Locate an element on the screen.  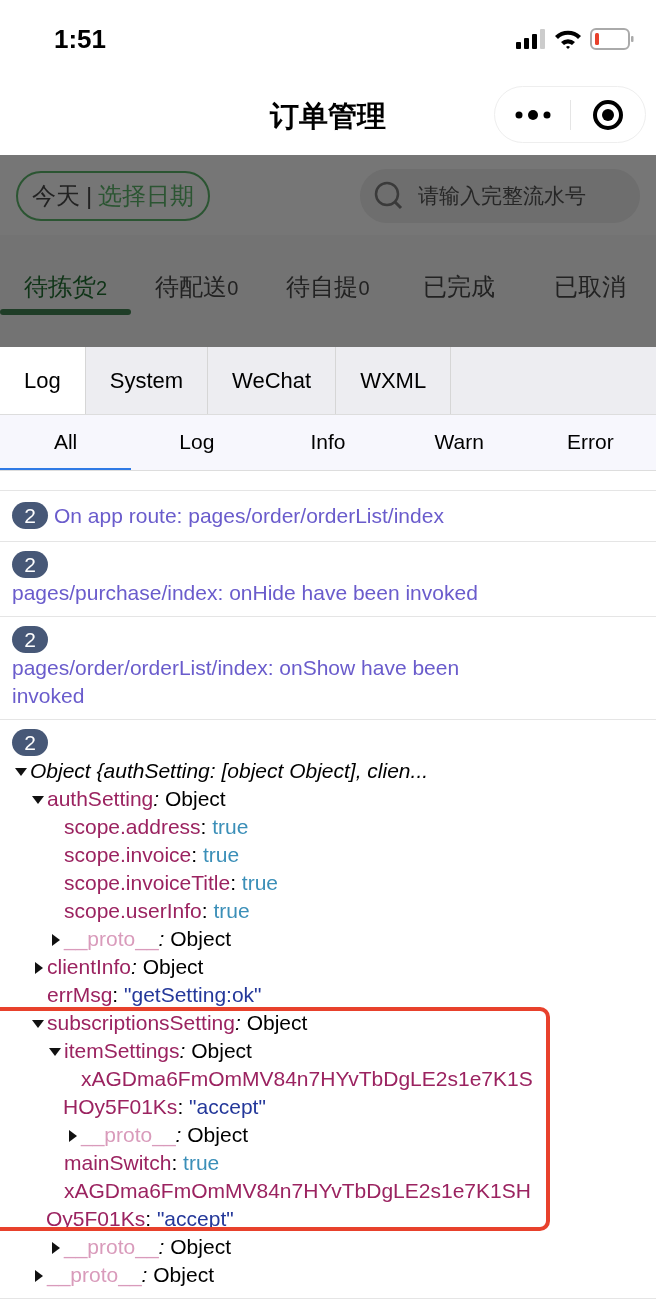
tree-row-text: scope.invoice: true is located at coordinates (152, 854).